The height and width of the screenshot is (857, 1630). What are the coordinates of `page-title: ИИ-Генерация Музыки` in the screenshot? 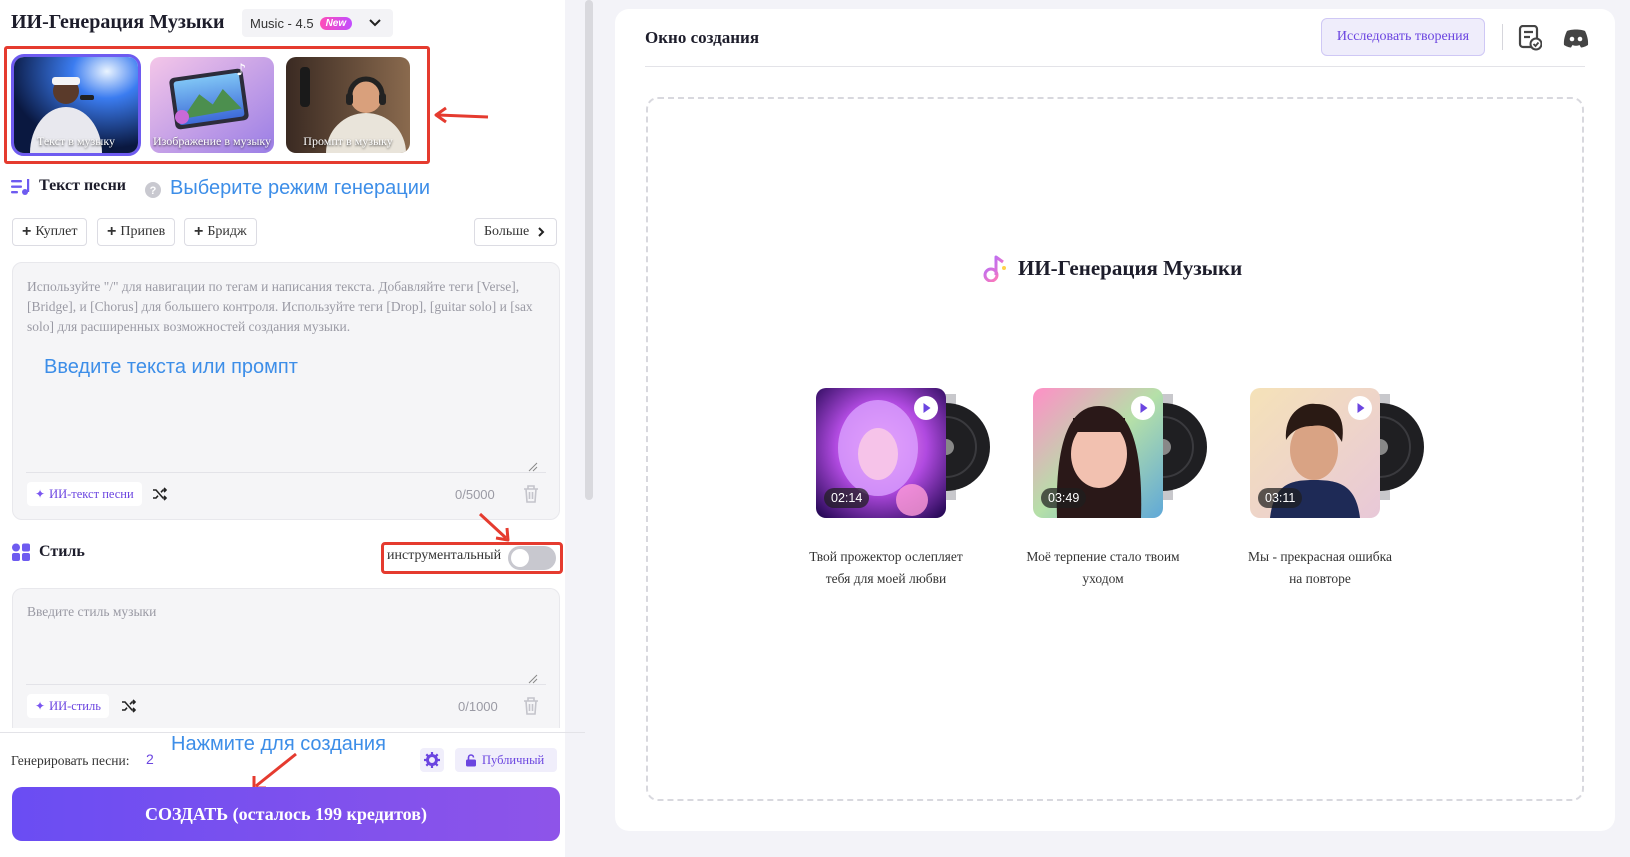 It's located at (118, 22).